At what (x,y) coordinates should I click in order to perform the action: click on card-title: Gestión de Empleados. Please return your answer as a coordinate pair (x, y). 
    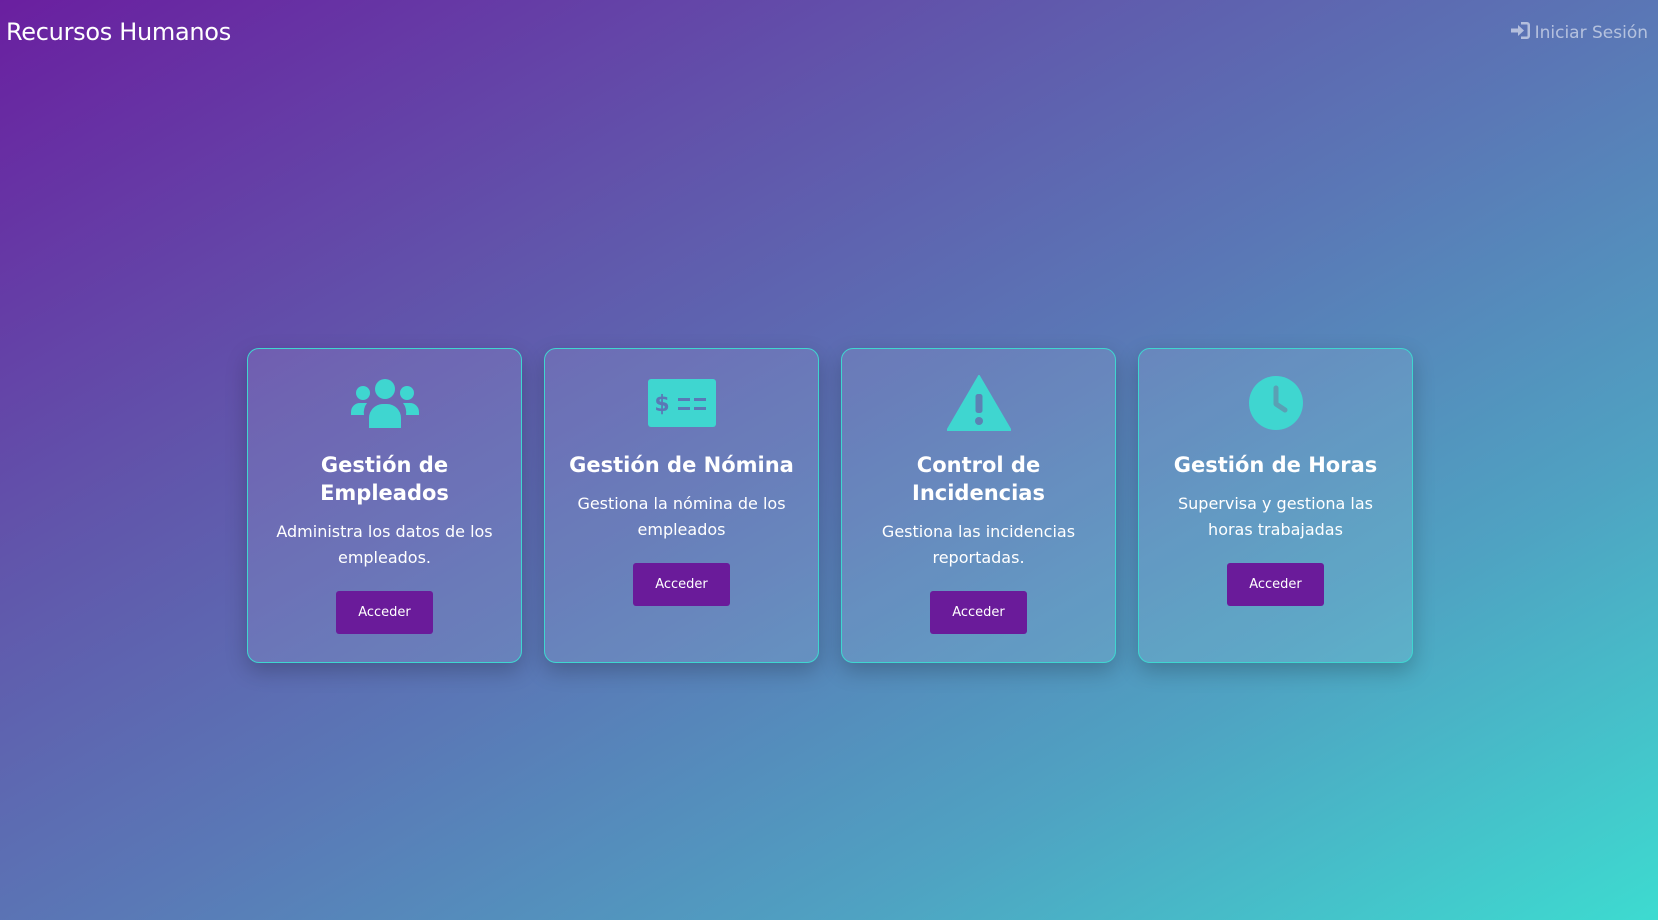
    Looking at the image, I should click on (384, 479).